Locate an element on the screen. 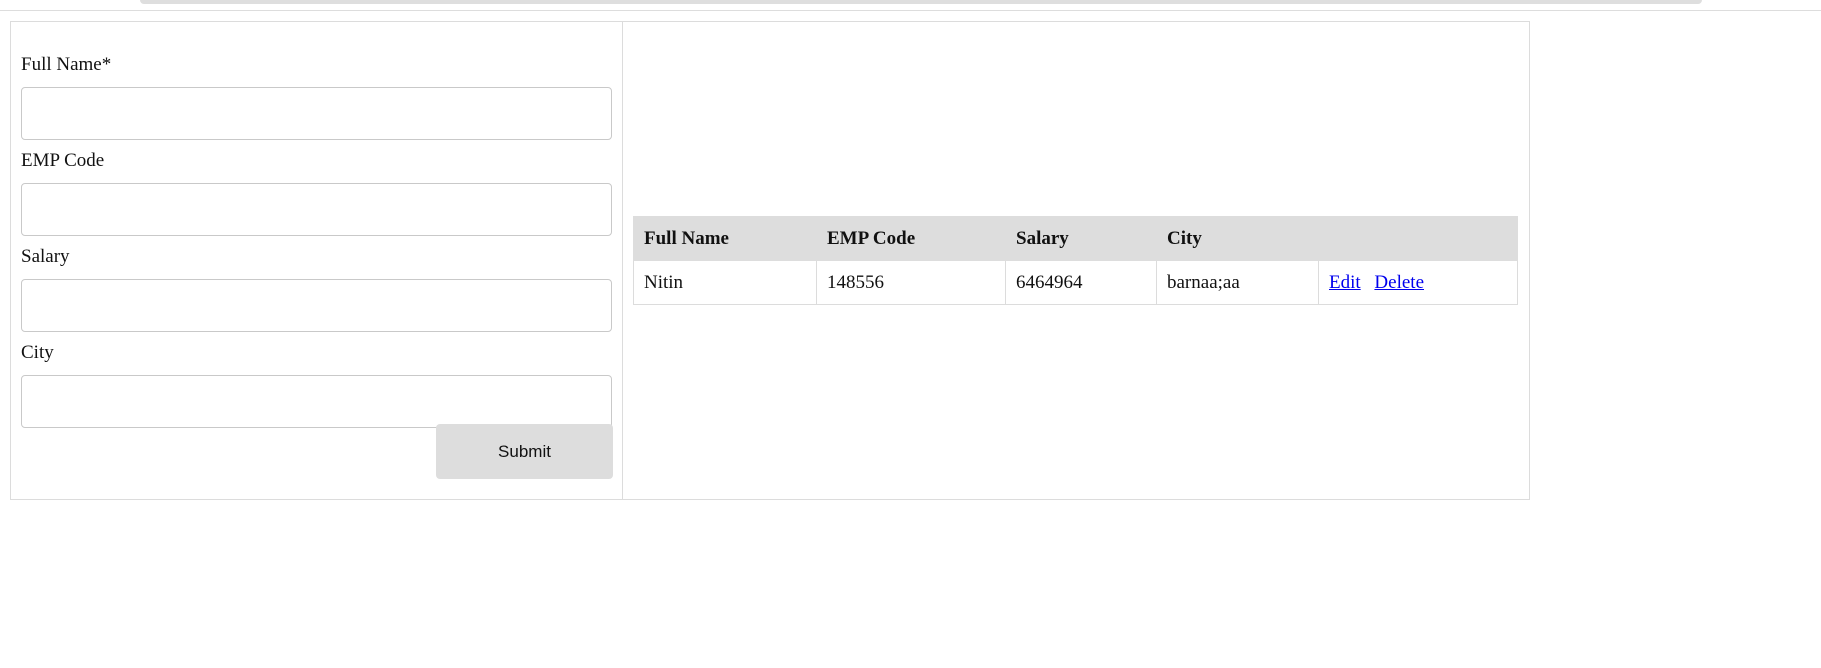  full-name-input is located at coordinates (316, 113).